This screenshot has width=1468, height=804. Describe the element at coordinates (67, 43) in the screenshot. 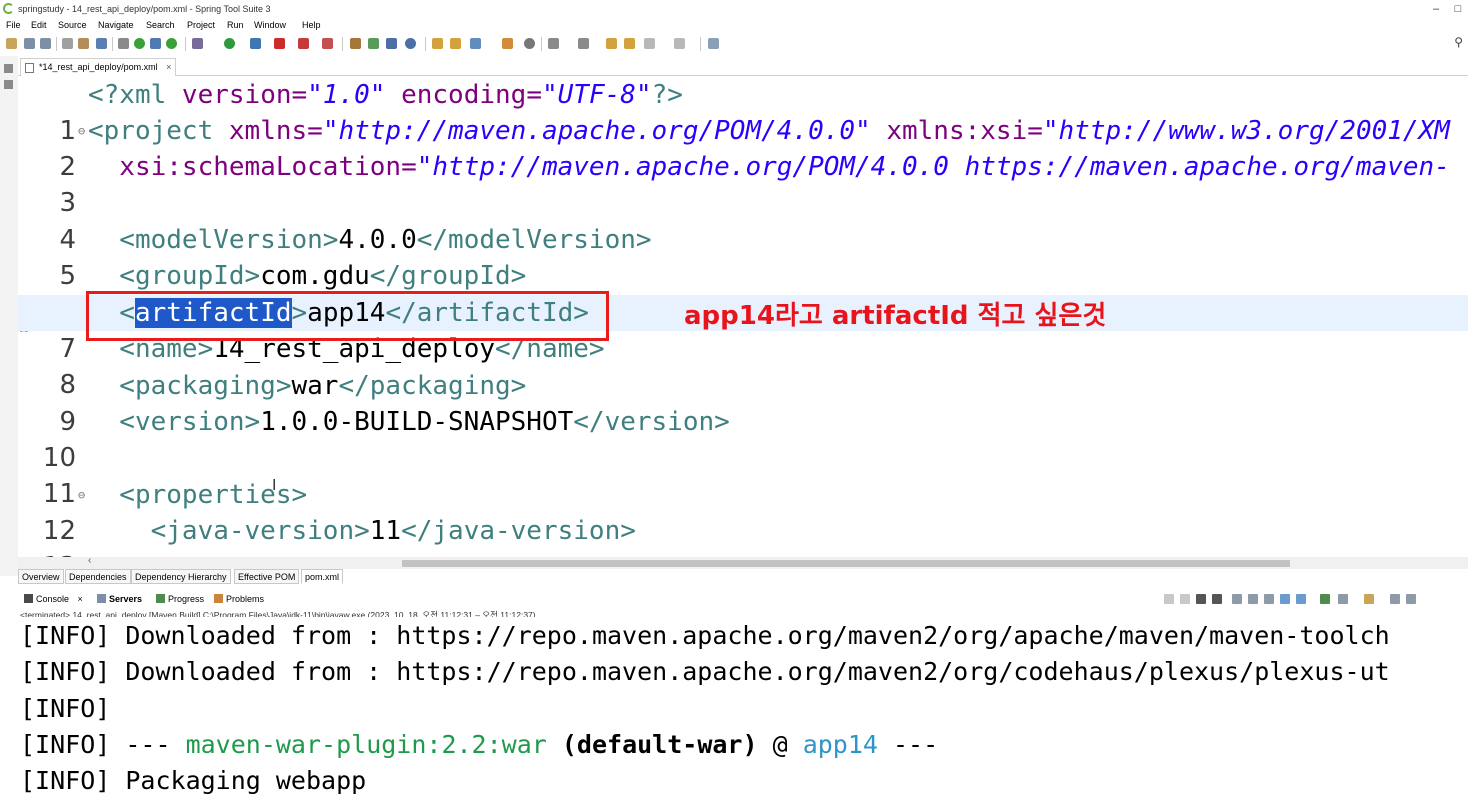

I see `print-icon` at that location.